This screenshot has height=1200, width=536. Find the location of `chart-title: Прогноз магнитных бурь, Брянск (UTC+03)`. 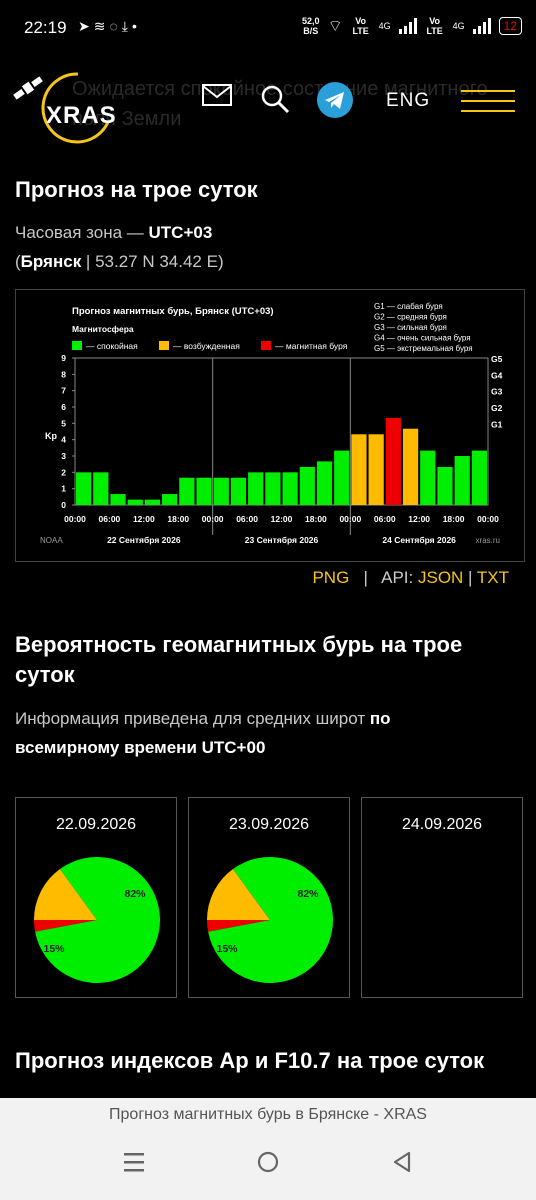

chart-title: Прогноз магнитных бурь, Брянск (UTC+03) is located at coordinates (173, 311).